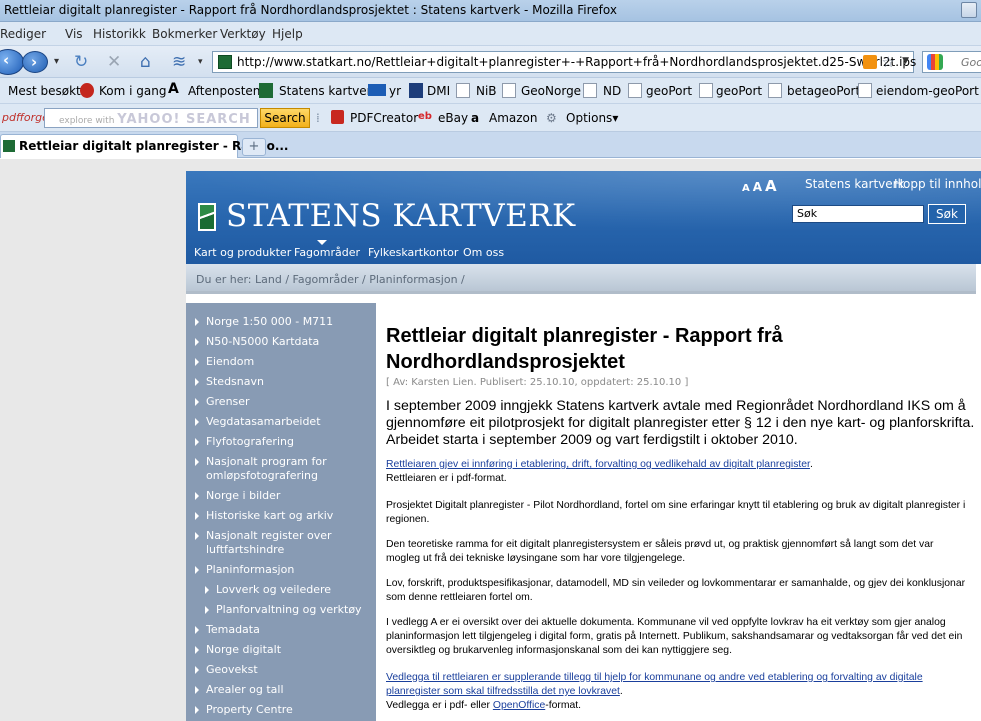 The height and width of the screenshot is (721, 981). I want to click on bookmark-geonorge: GeoNorge, so click(551, 91).